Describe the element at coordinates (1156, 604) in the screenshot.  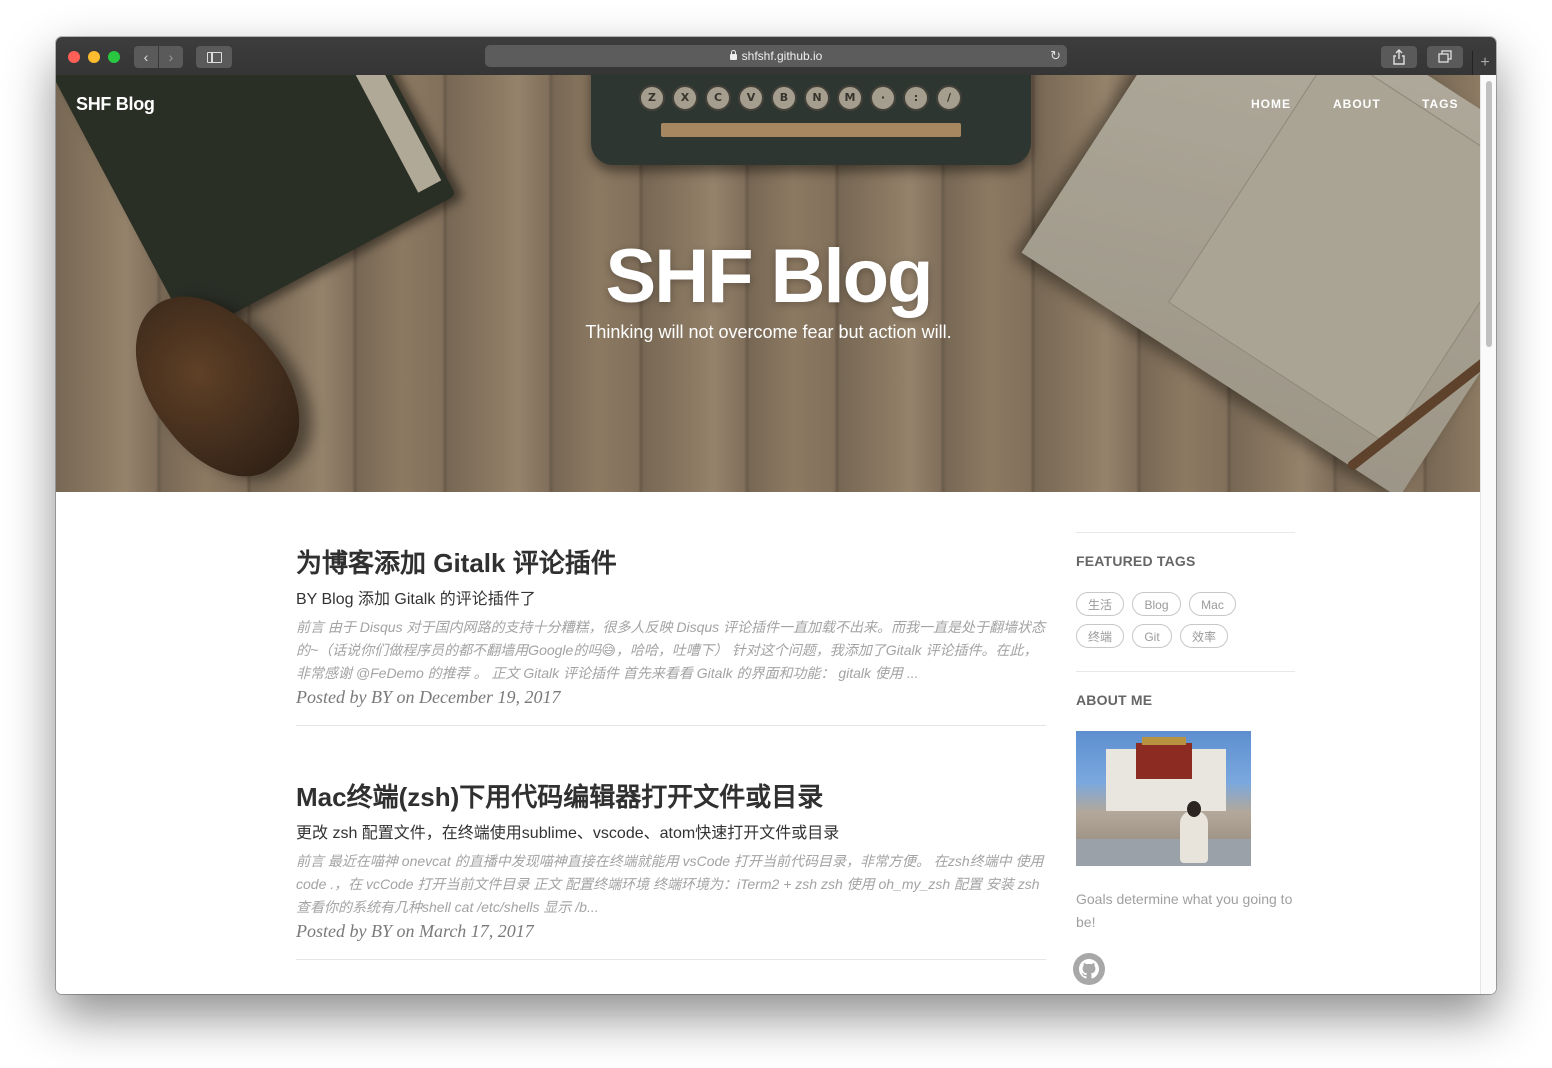
I see `tag-link: Blog` at that location.